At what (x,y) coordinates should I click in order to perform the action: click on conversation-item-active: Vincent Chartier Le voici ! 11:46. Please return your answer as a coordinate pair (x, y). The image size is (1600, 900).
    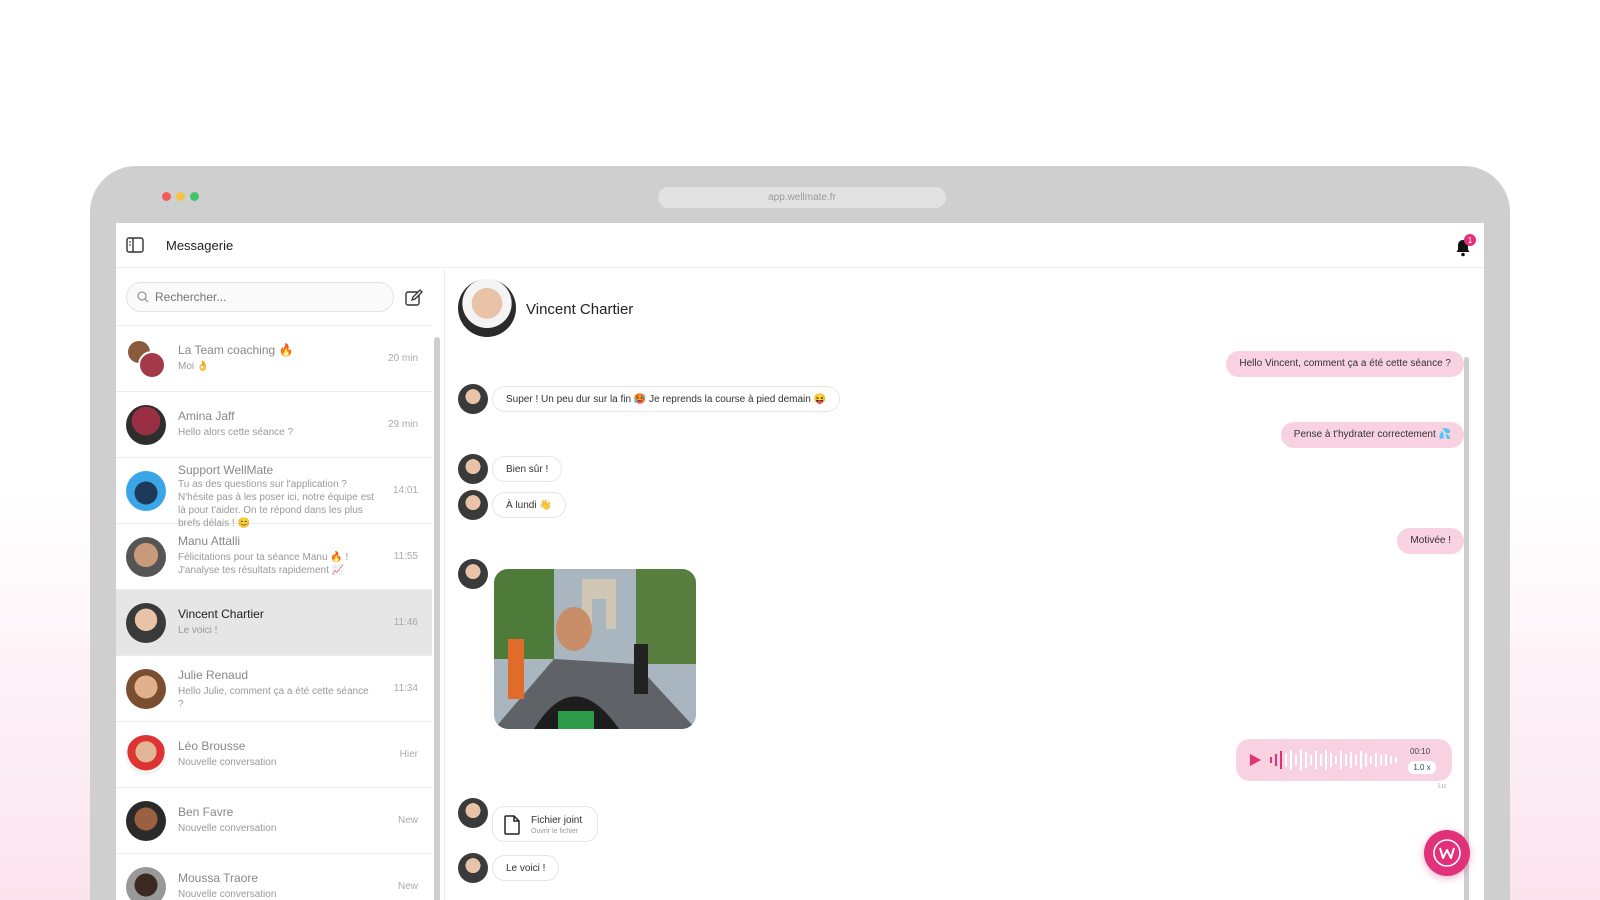
    Looking at the image, I should click on (274, 623).